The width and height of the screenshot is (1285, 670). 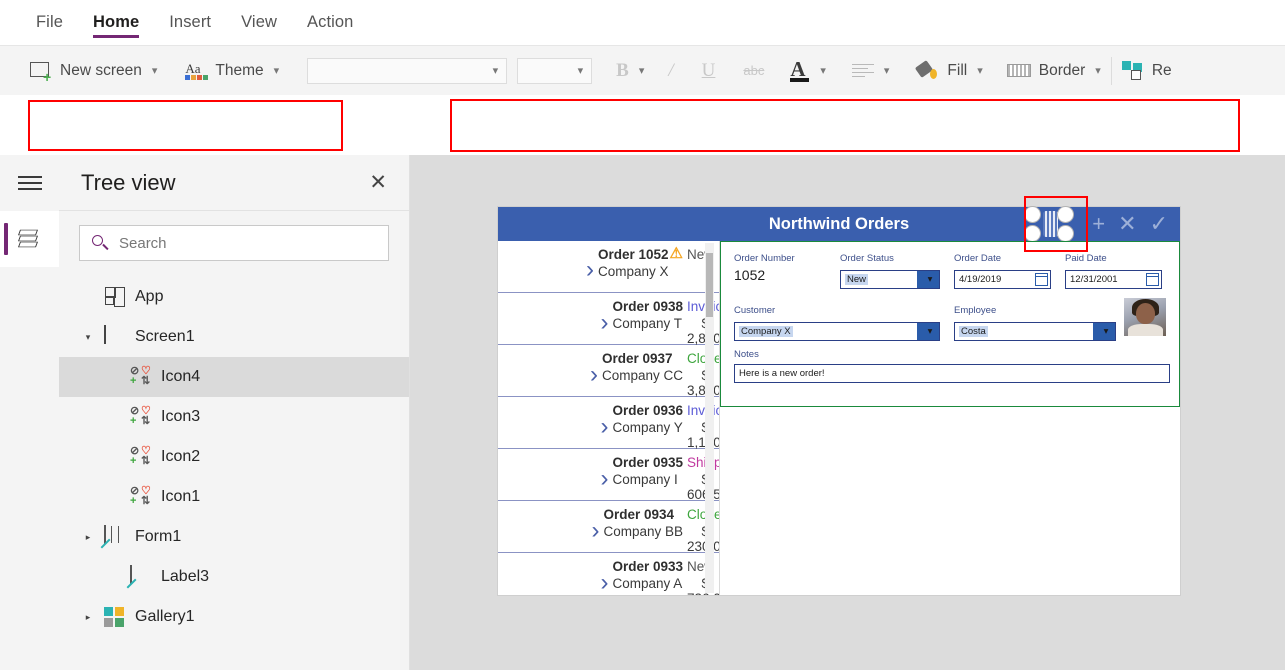 I want to click on hamburger-icon, so click(x=29, y=182).